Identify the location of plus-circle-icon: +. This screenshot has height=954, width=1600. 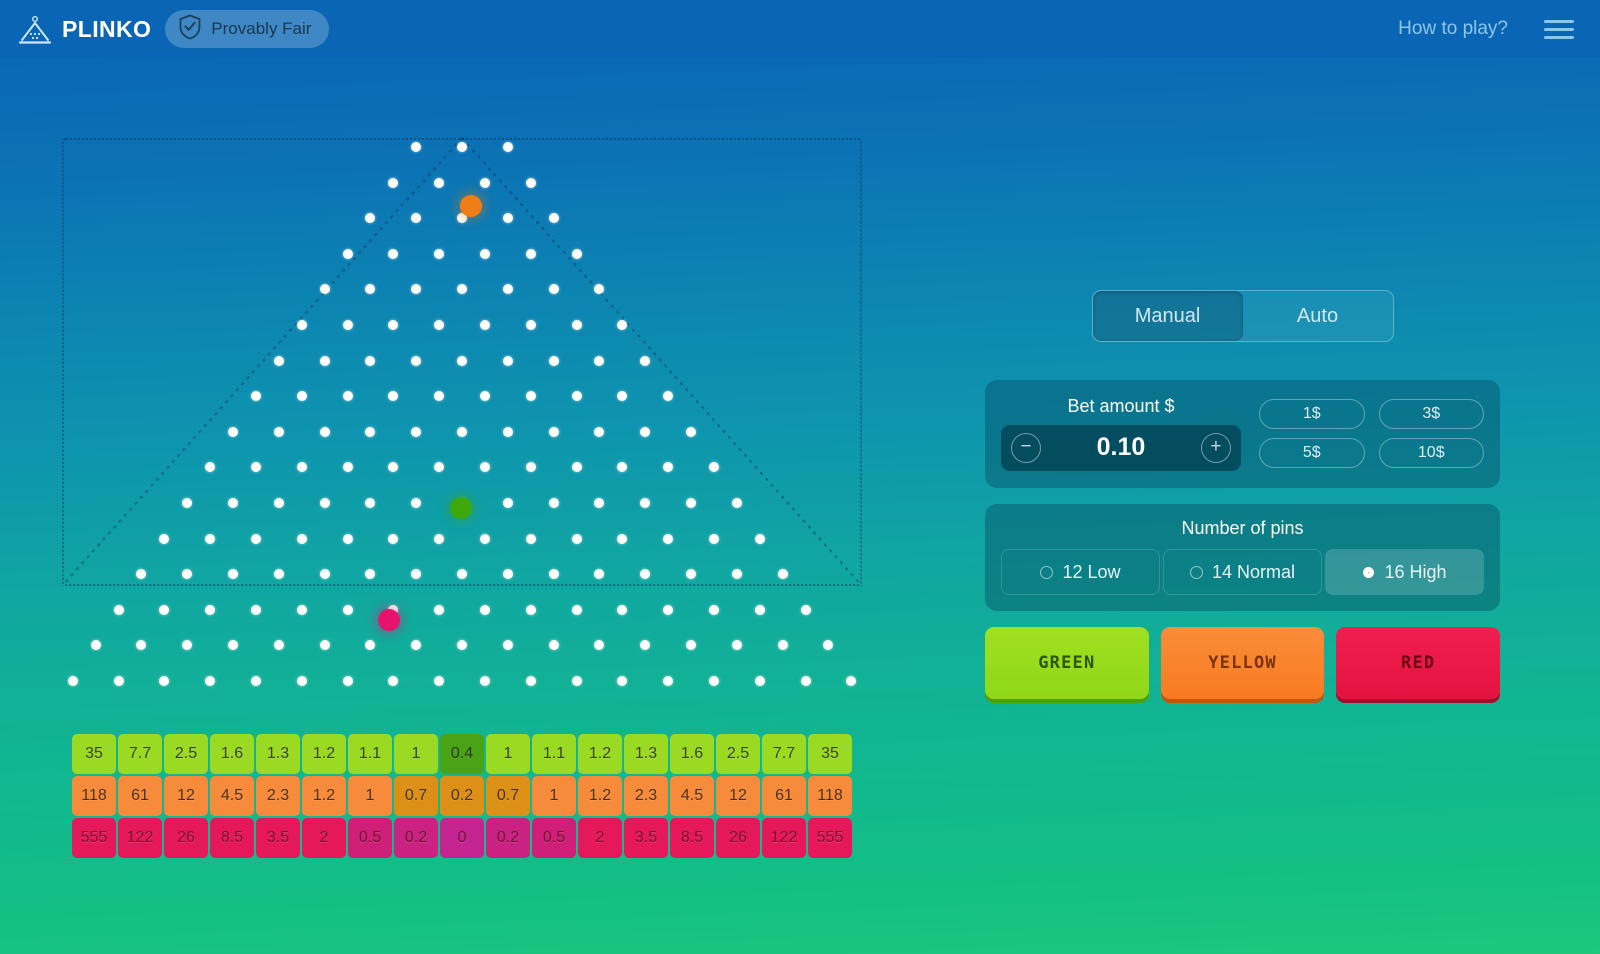
(1215, 447).